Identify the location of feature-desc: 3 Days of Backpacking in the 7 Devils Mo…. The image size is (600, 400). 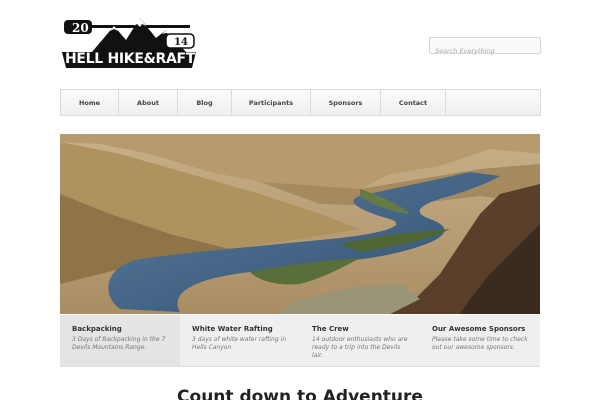
(119, 343).